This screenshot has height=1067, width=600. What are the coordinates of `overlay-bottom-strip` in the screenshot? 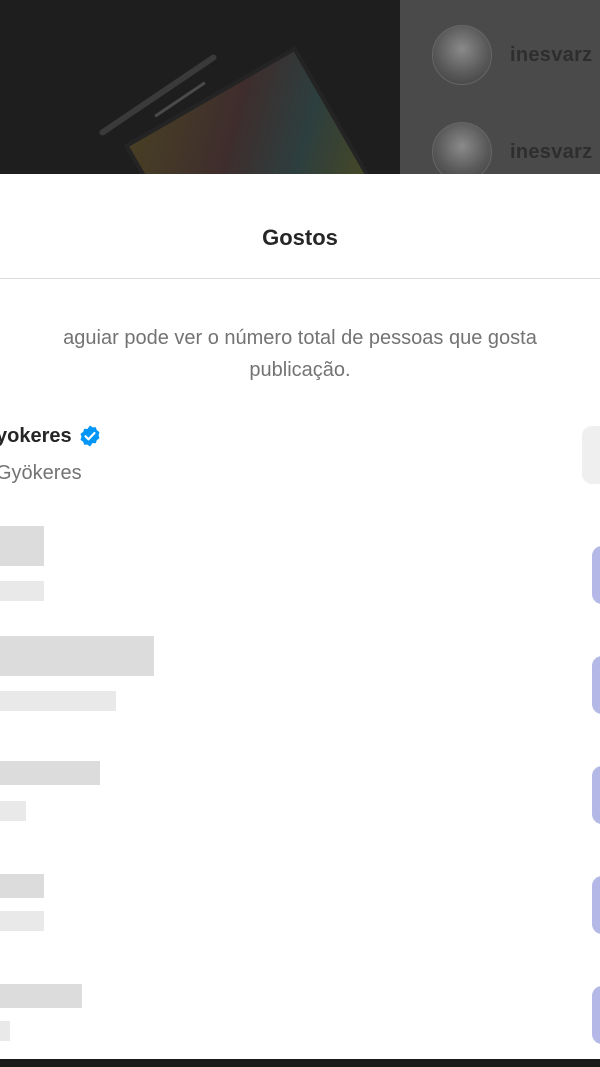 It's located at (300, 1063).